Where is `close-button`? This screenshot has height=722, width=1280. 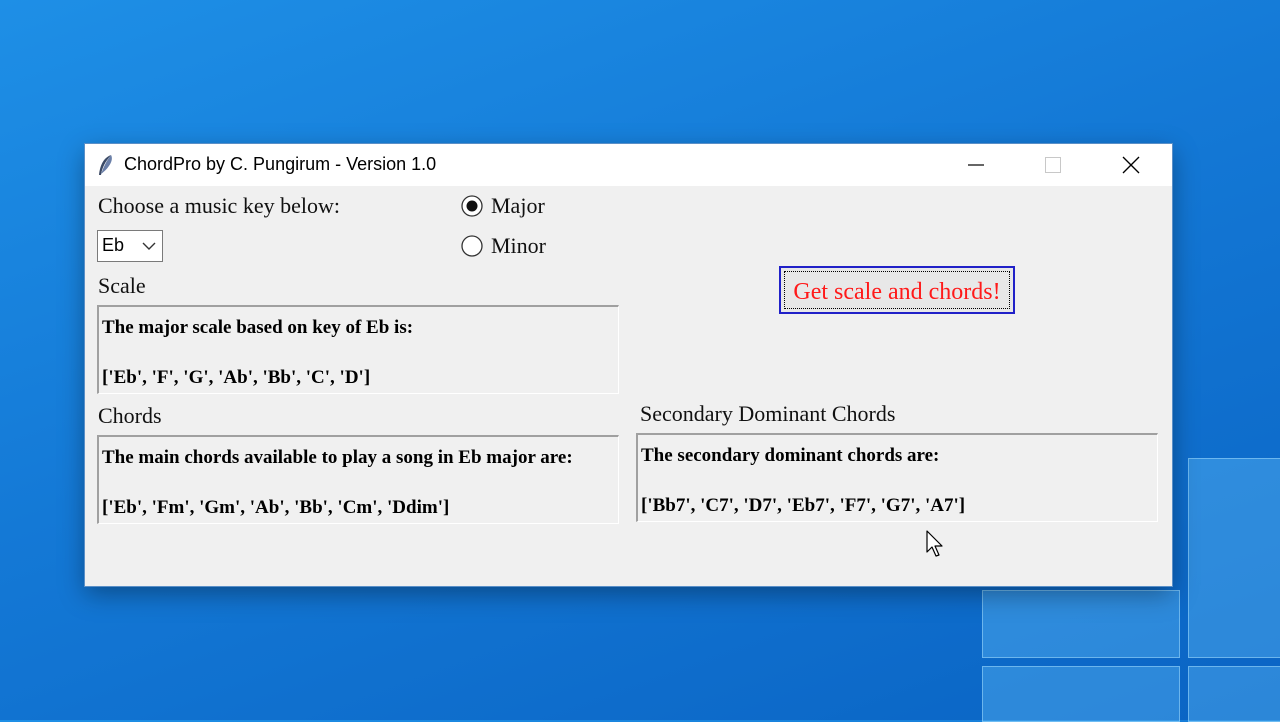 close-button is located at coordinates (1131, 165).